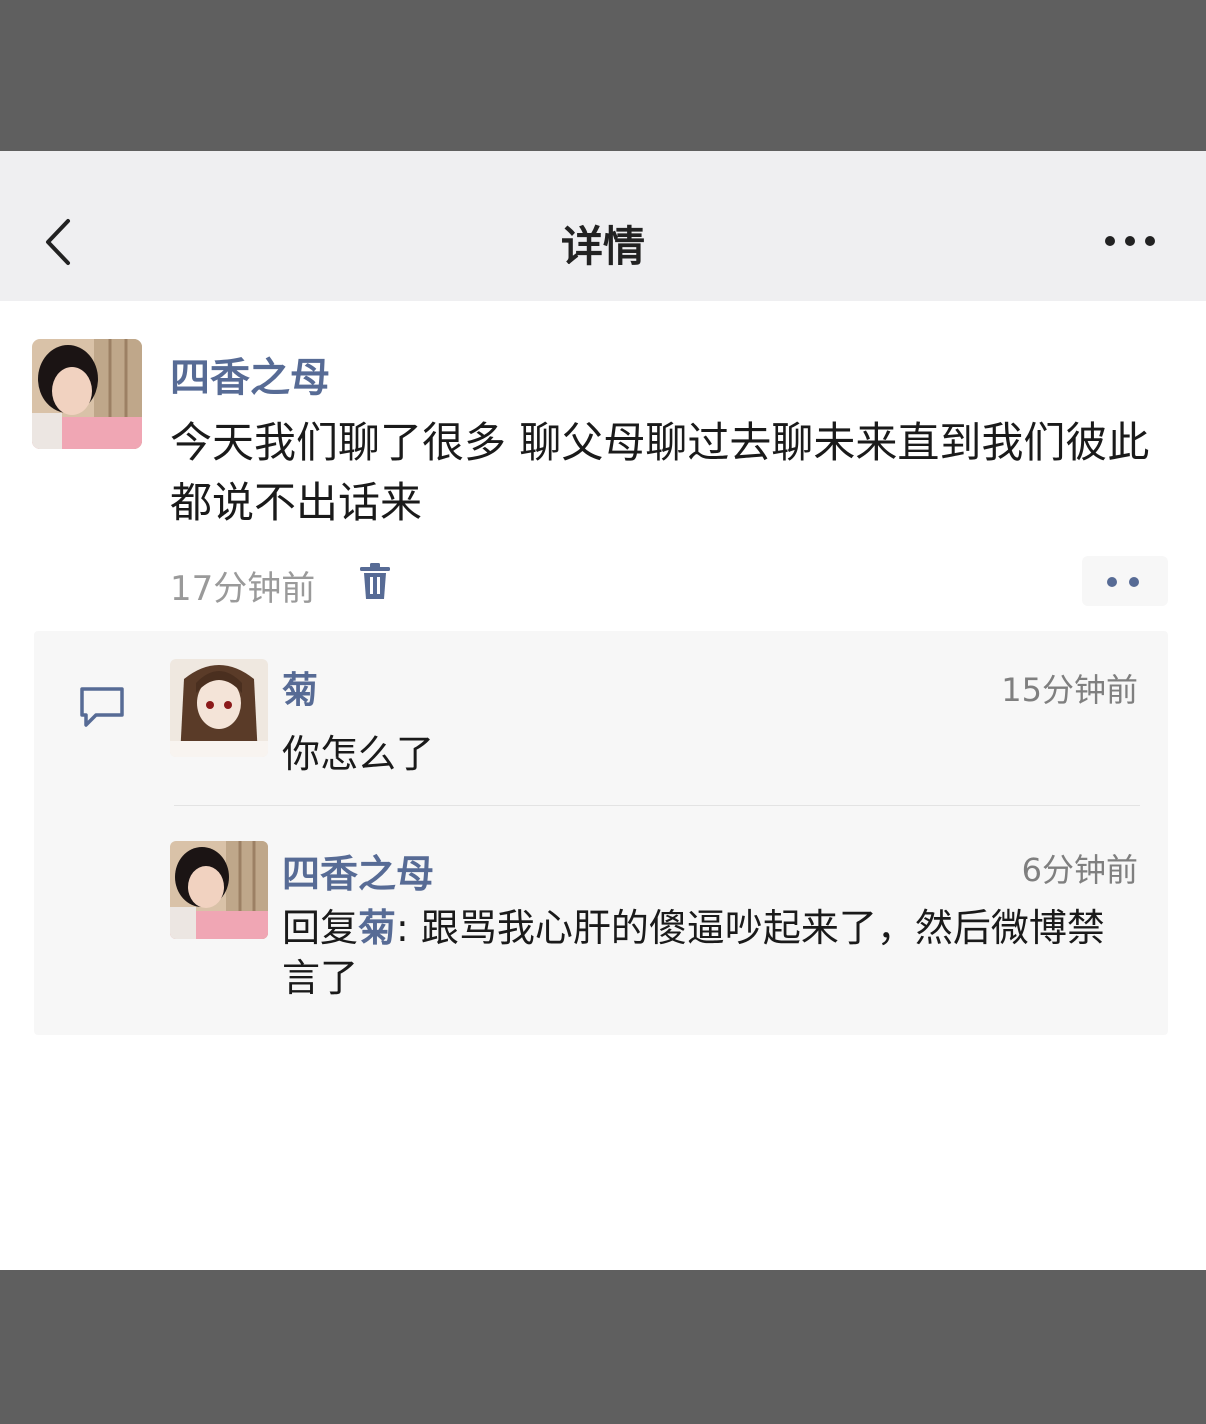  What do you see at coordinates (602, 246) in the screenshot?
I see `page-title: 详情` at bounding box center [602, 246].